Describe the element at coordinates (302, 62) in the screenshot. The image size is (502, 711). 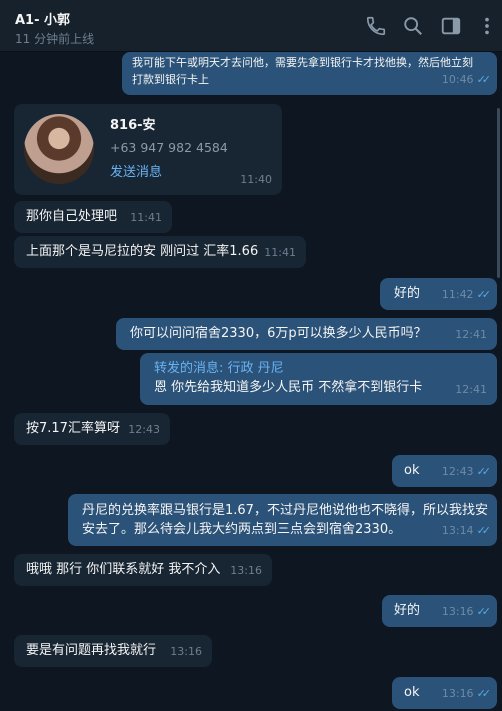
I see `message-text-line: 我可能下午或明天才去问他，需要先拿到银行卡才找他换，然后他立刻` at that location.